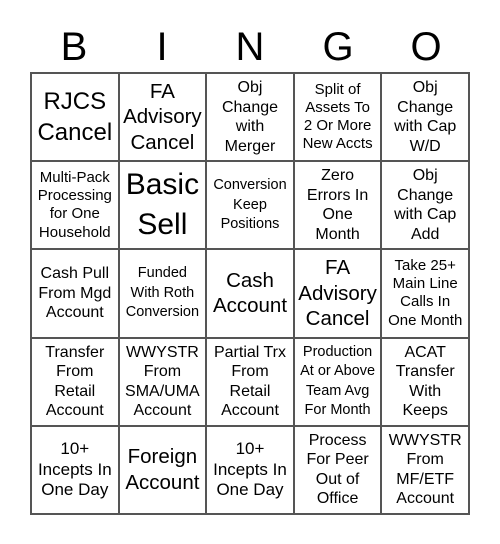 The image size is (500, 544). I want to click on header-letter-n: N, so click(250, 47).